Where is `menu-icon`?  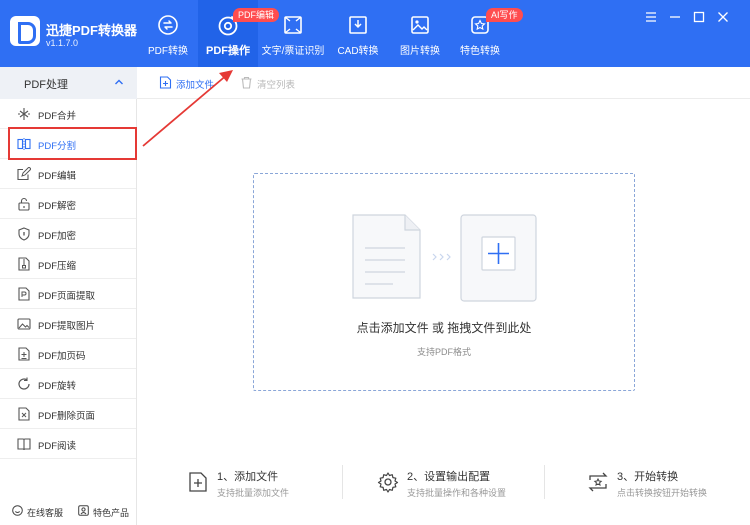
menu-icon is located at coordinates (651, 17).